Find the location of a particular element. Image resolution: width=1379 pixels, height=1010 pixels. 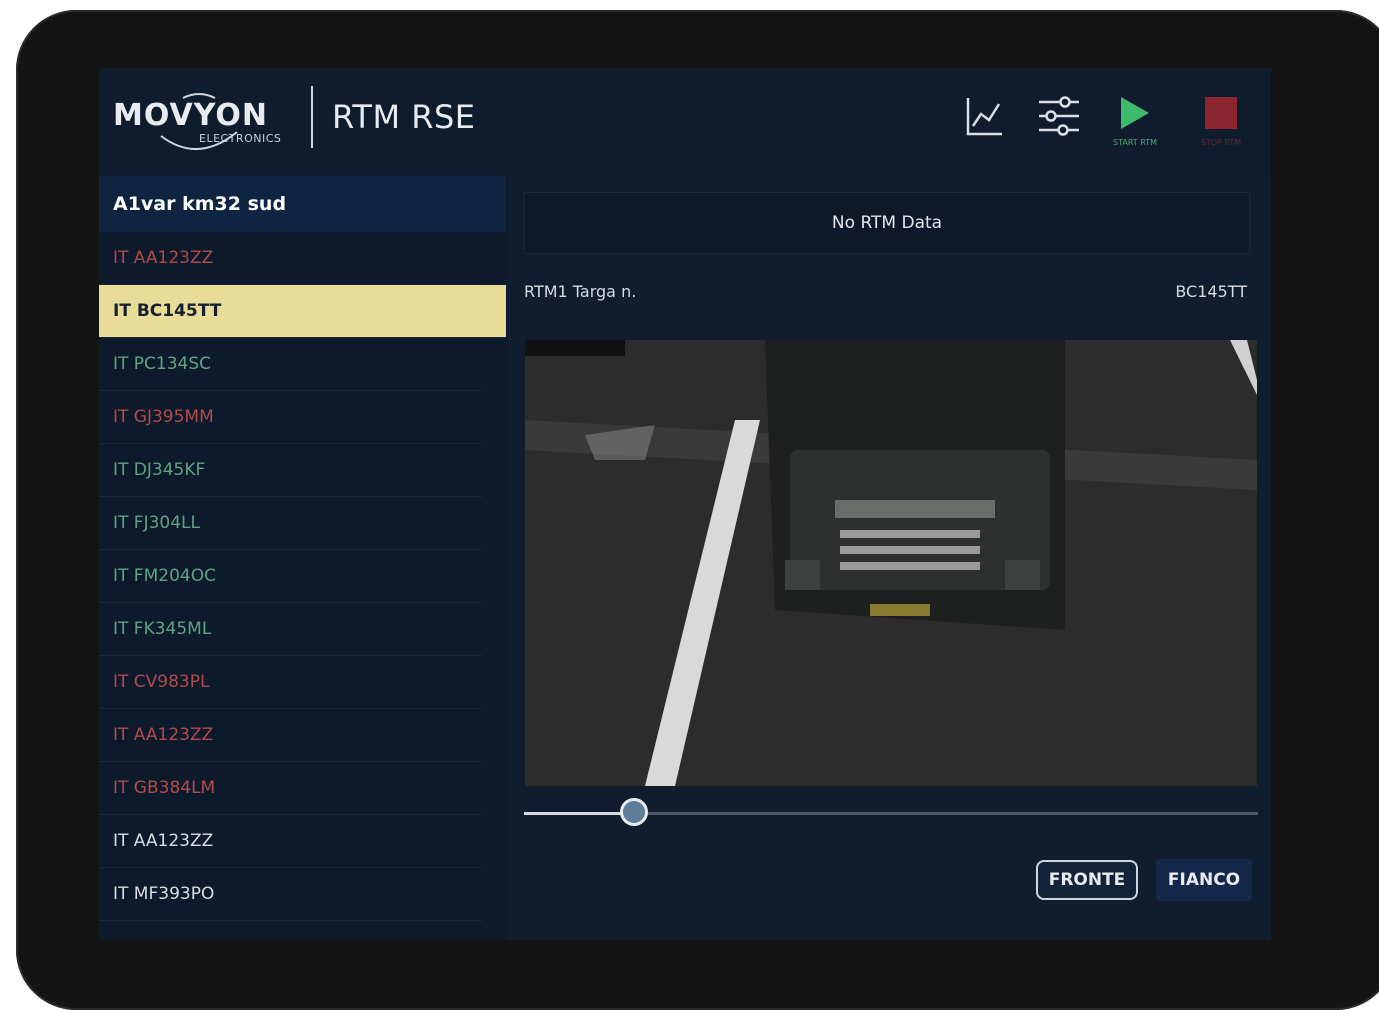

chart-button is located at coordinates (985, 118).